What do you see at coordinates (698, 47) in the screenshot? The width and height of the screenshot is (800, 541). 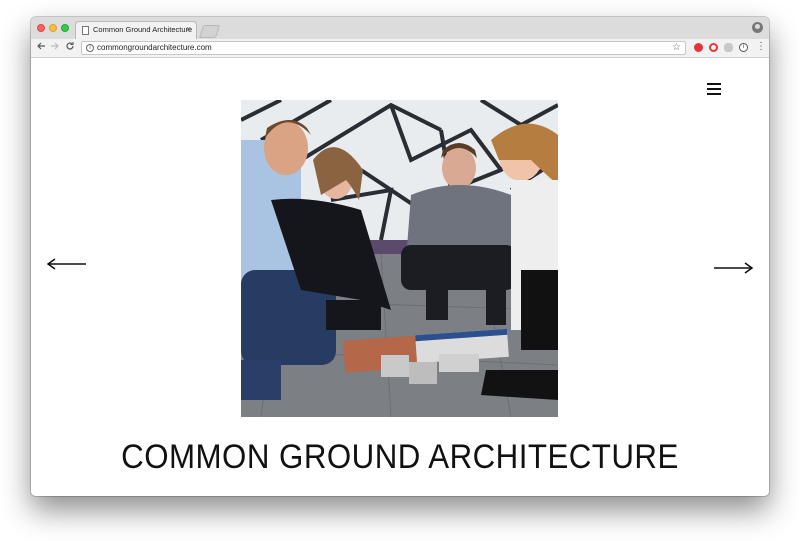 I see `pinterest-extension-icon` at bounding box center [698, 47].